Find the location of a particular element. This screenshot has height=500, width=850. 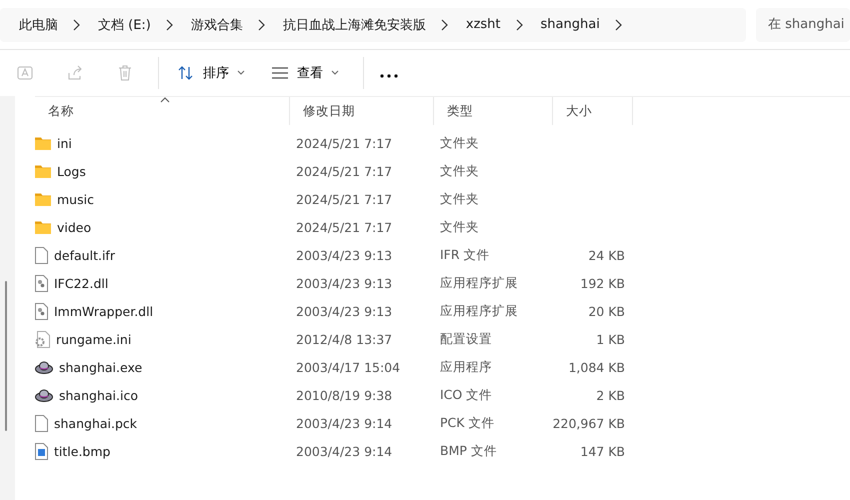

share-icon is located at coordinates (75, 73).